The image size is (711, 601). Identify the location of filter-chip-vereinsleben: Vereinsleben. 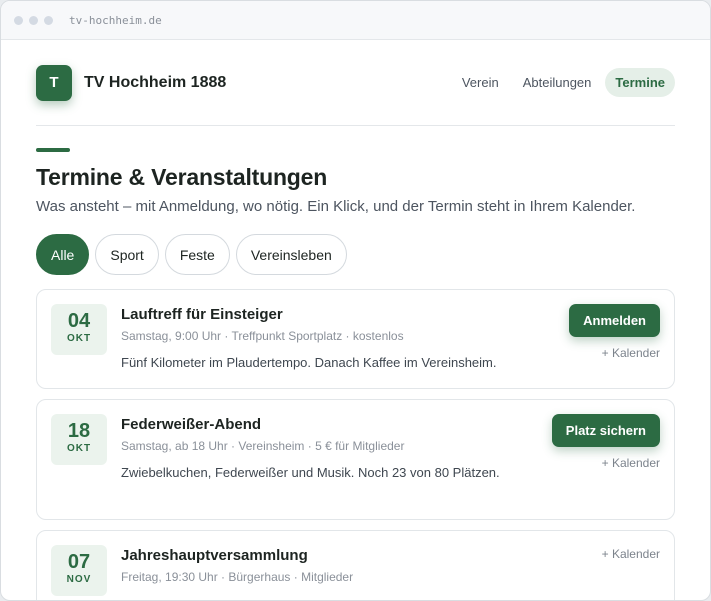
(291, 254).